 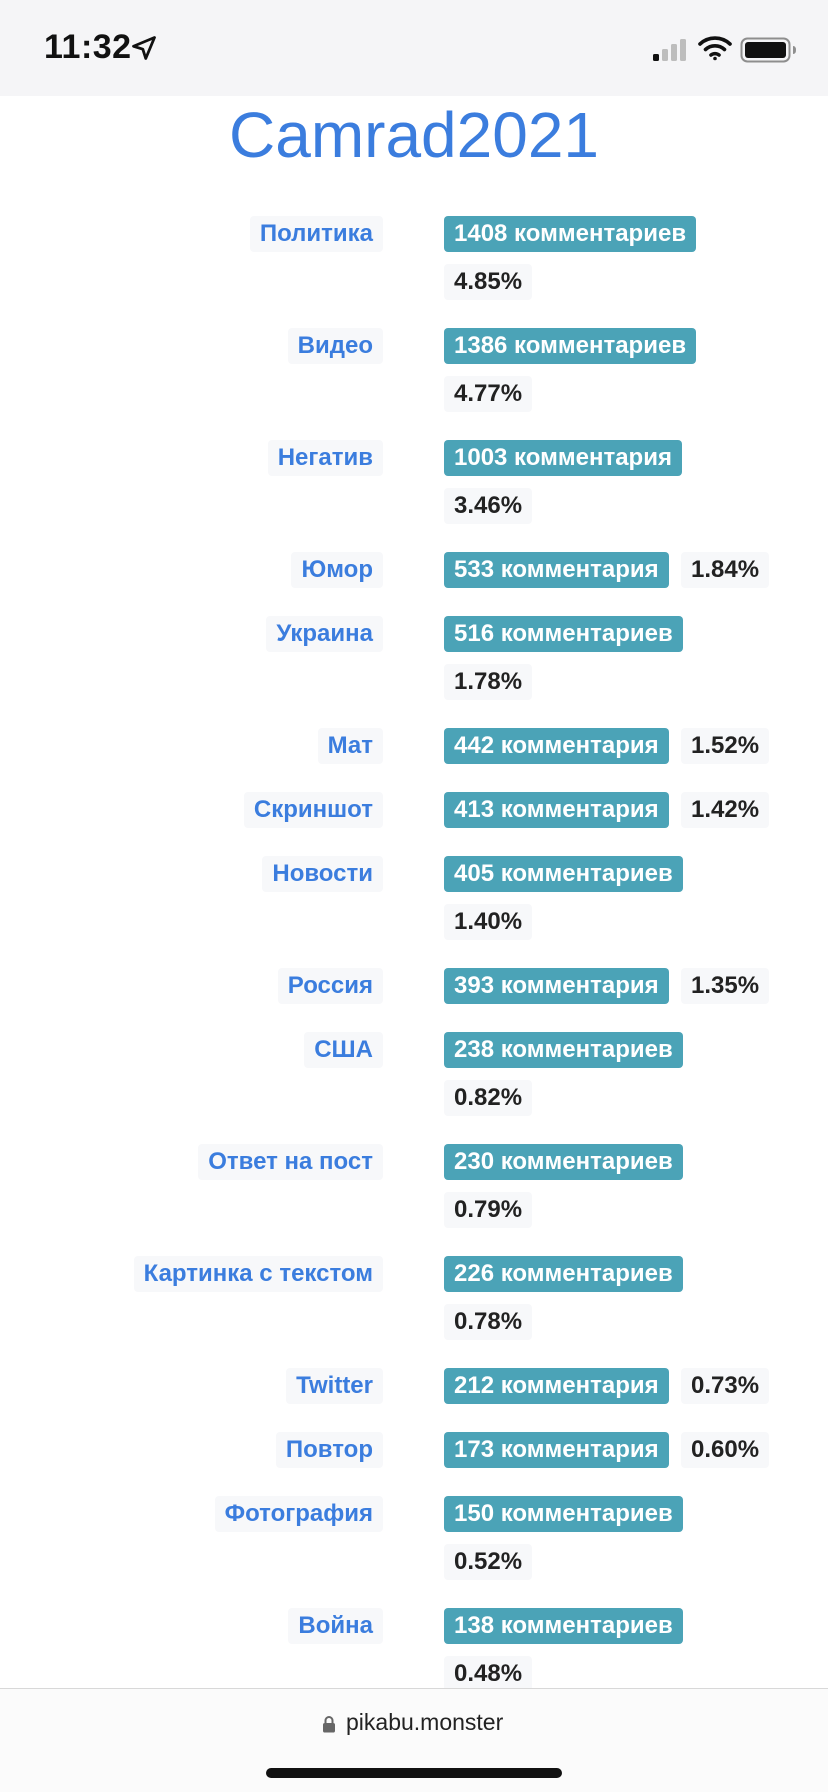 I want to click on percent-badge: 4.77%, so click(x=488, y=394).